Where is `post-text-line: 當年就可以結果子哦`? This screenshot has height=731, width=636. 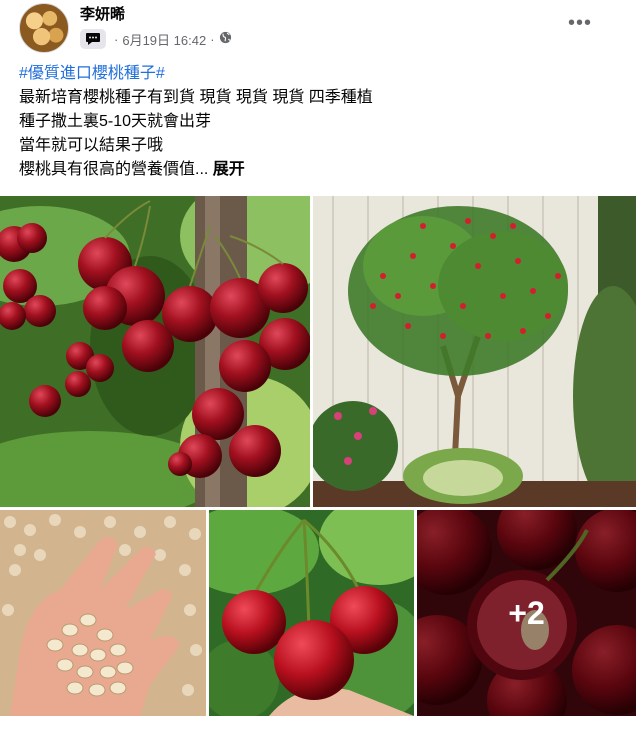 post-text-line: 當年就可以結果子哦 is located at coordinates (91, 145).